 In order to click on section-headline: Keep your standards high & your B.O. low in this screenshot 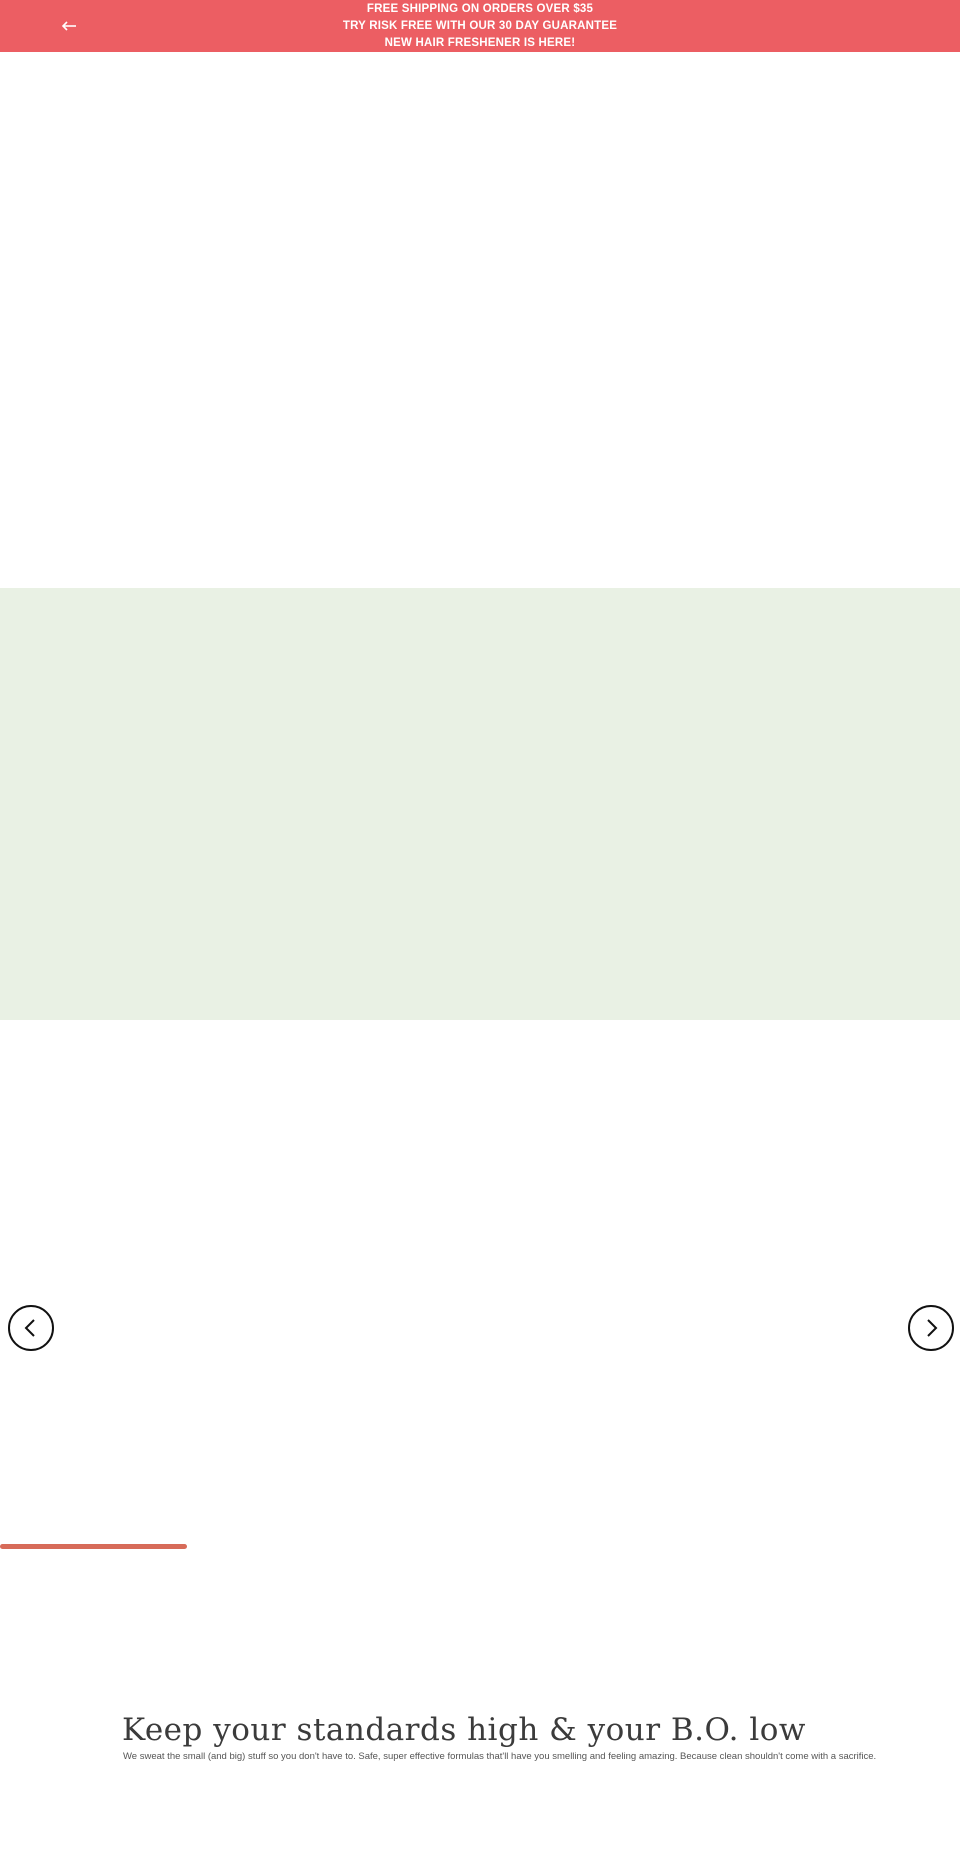, I will do `click(464, 1730)`.